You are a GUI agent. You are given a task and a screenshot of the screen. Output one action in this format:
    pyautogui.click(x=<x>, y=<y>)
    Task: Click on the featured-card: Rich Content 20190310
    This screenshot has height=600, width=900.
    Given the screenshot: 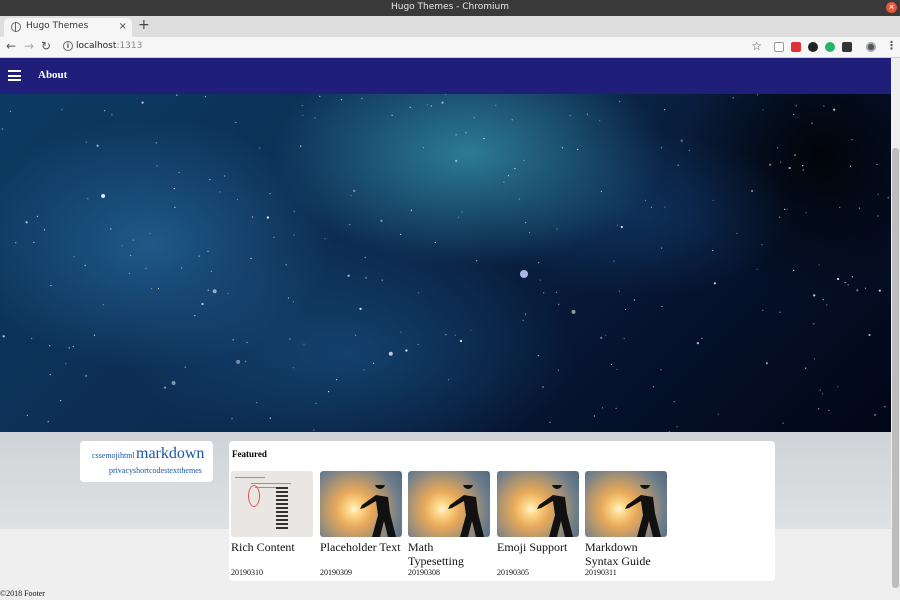 What is the action you would take?
    pyautogui.click(x=272, y=524)
    